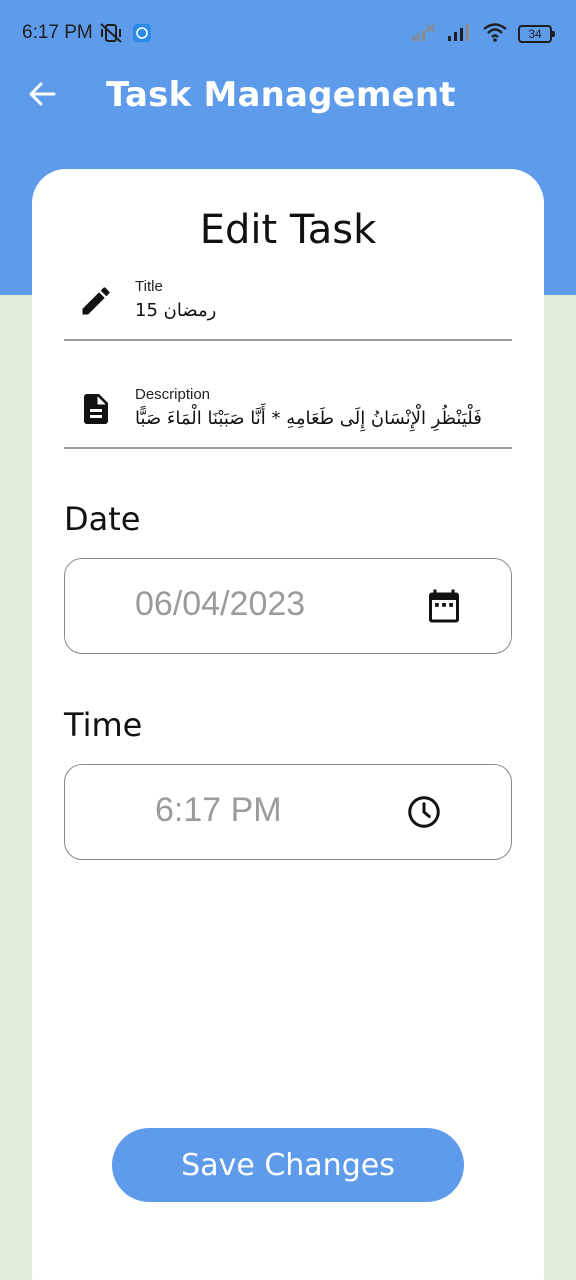 The image size is (576, 1280). What do you see at coordinates (173, 394) in the screenshot?
I see `description-field-label: Description` at bounding box center [173, 394].